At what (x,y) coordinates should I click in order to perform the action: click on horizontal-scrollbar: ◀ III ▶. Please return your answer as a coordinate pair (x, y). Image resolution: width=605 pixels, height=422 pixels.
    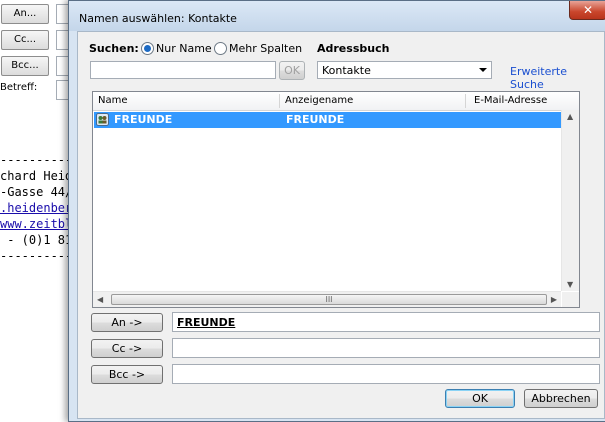
    Looking at the image, I should click on (327, 299).